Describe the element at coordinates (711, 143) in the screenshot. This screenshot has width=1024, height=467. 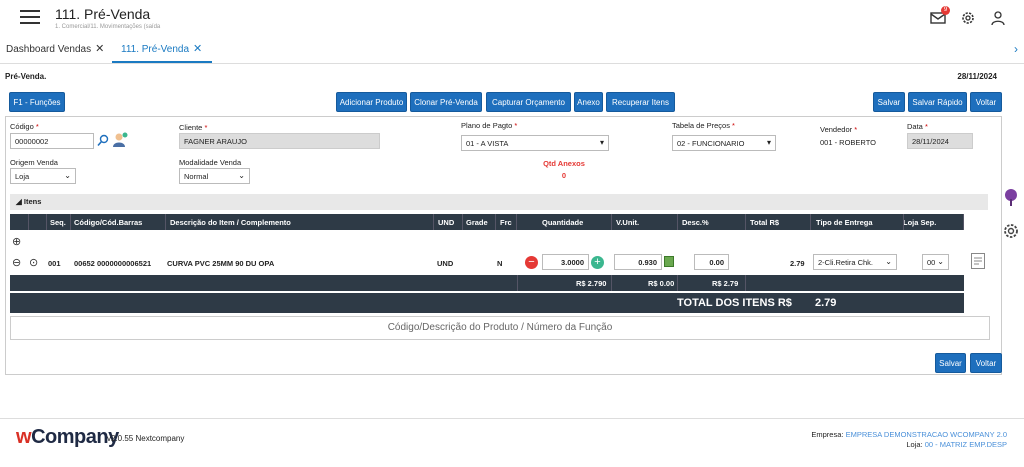
I see `tabela-value: 02 - FUNCIONARIO` at that location.